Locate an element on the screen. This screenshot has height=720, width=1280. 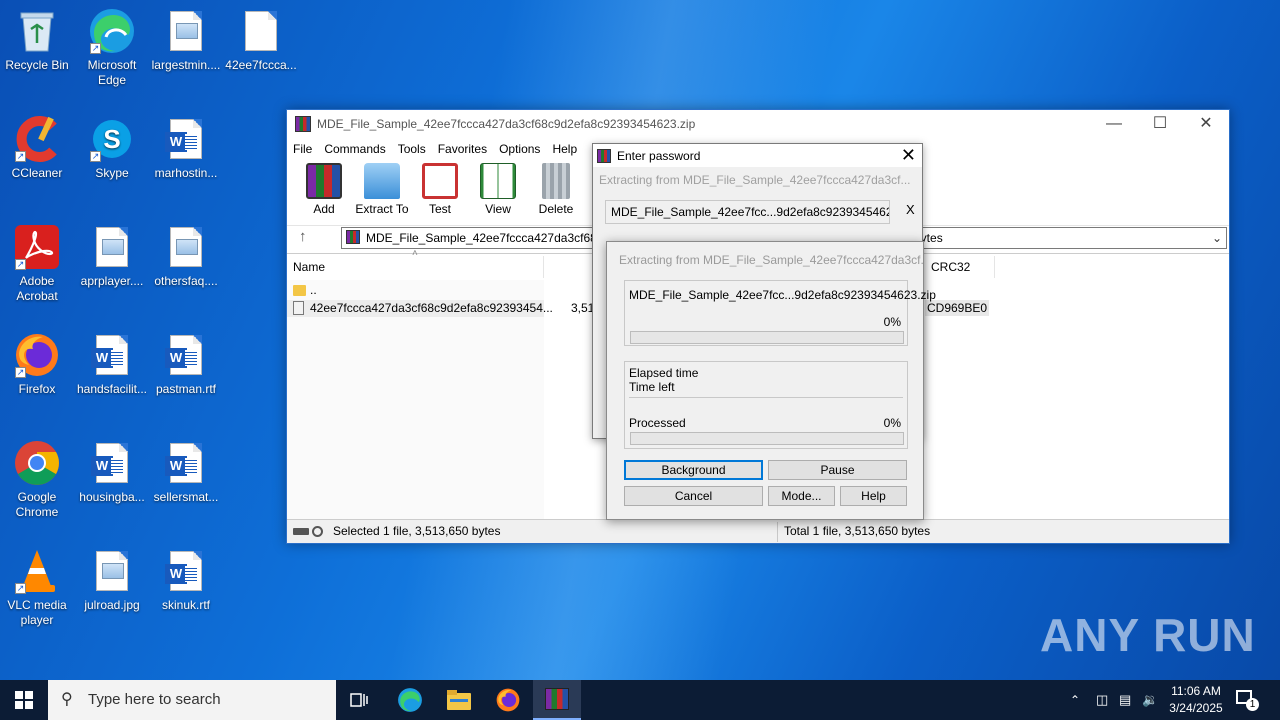
clock: 11:06 AM 3/24/2025 is located at coordinates (1196, 700).